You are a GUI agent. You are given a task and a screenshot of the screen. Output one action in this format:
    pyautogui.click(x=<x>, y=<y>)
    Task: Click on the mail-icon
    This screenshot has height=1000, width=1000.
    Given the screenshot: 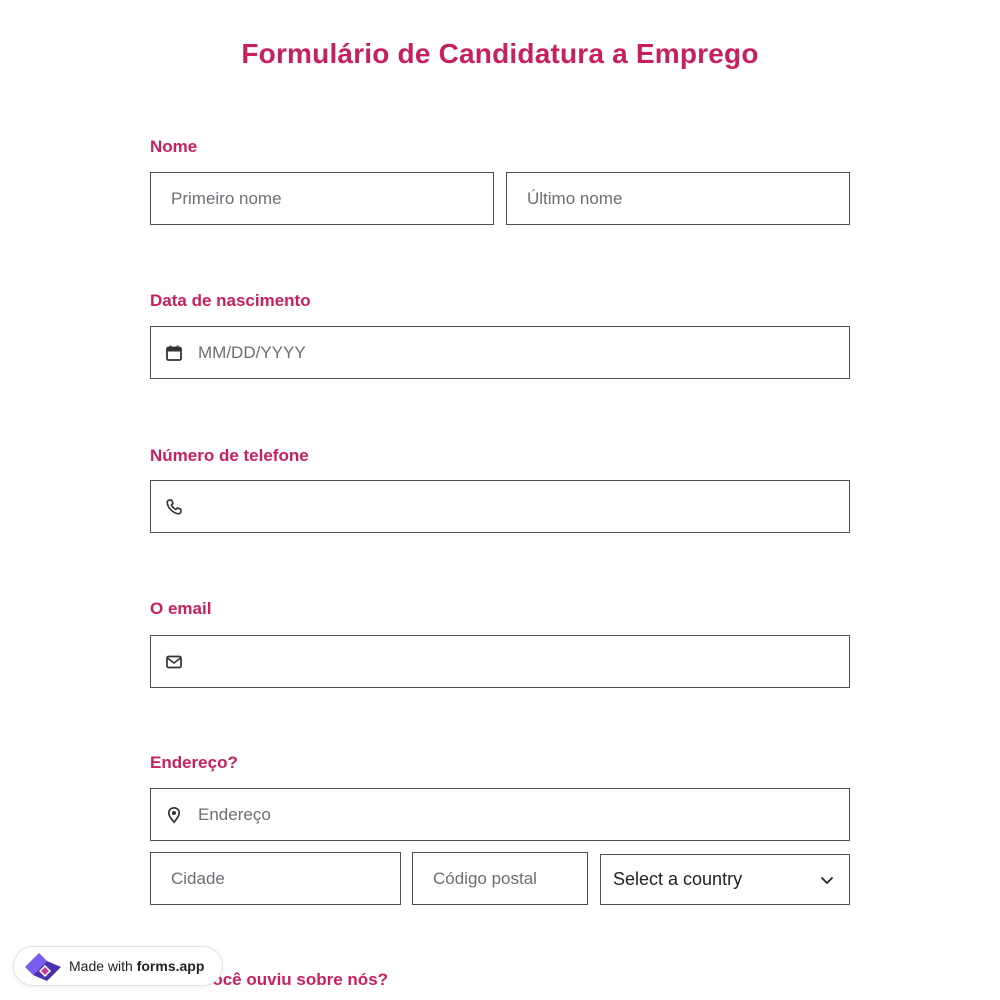 What is the action you would take?
    pyautogui.click(x=174, y=662)
    